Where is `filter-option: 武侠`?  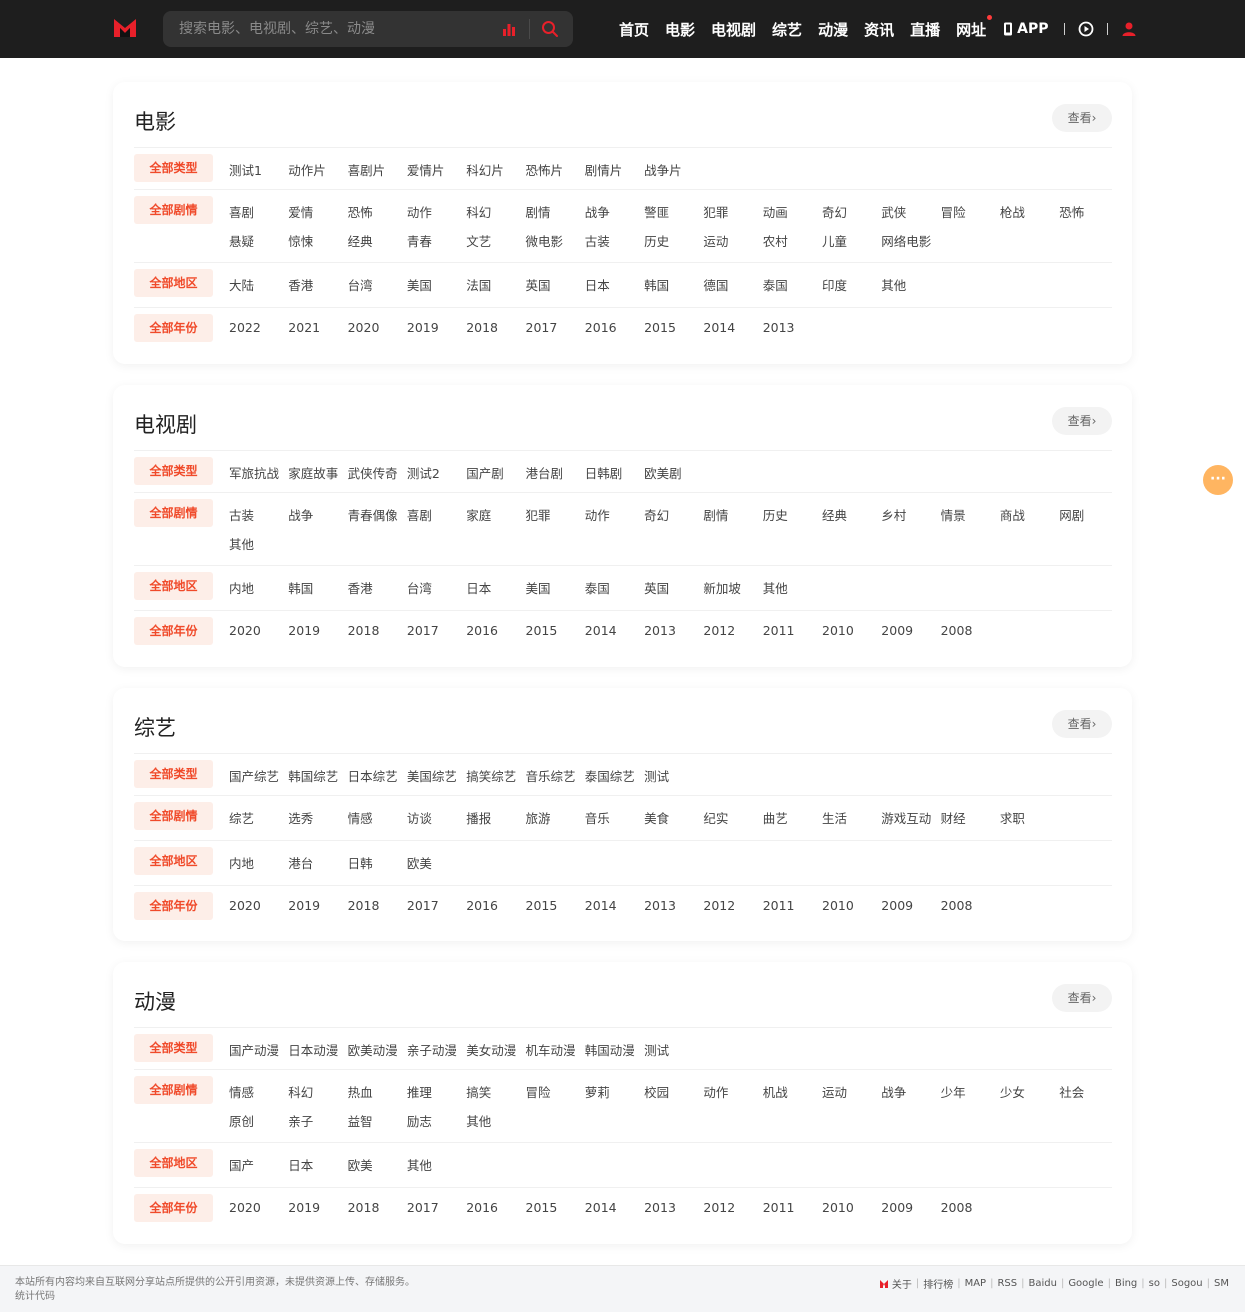 filter-option: 武侠 is located at coordinates (893, 211).